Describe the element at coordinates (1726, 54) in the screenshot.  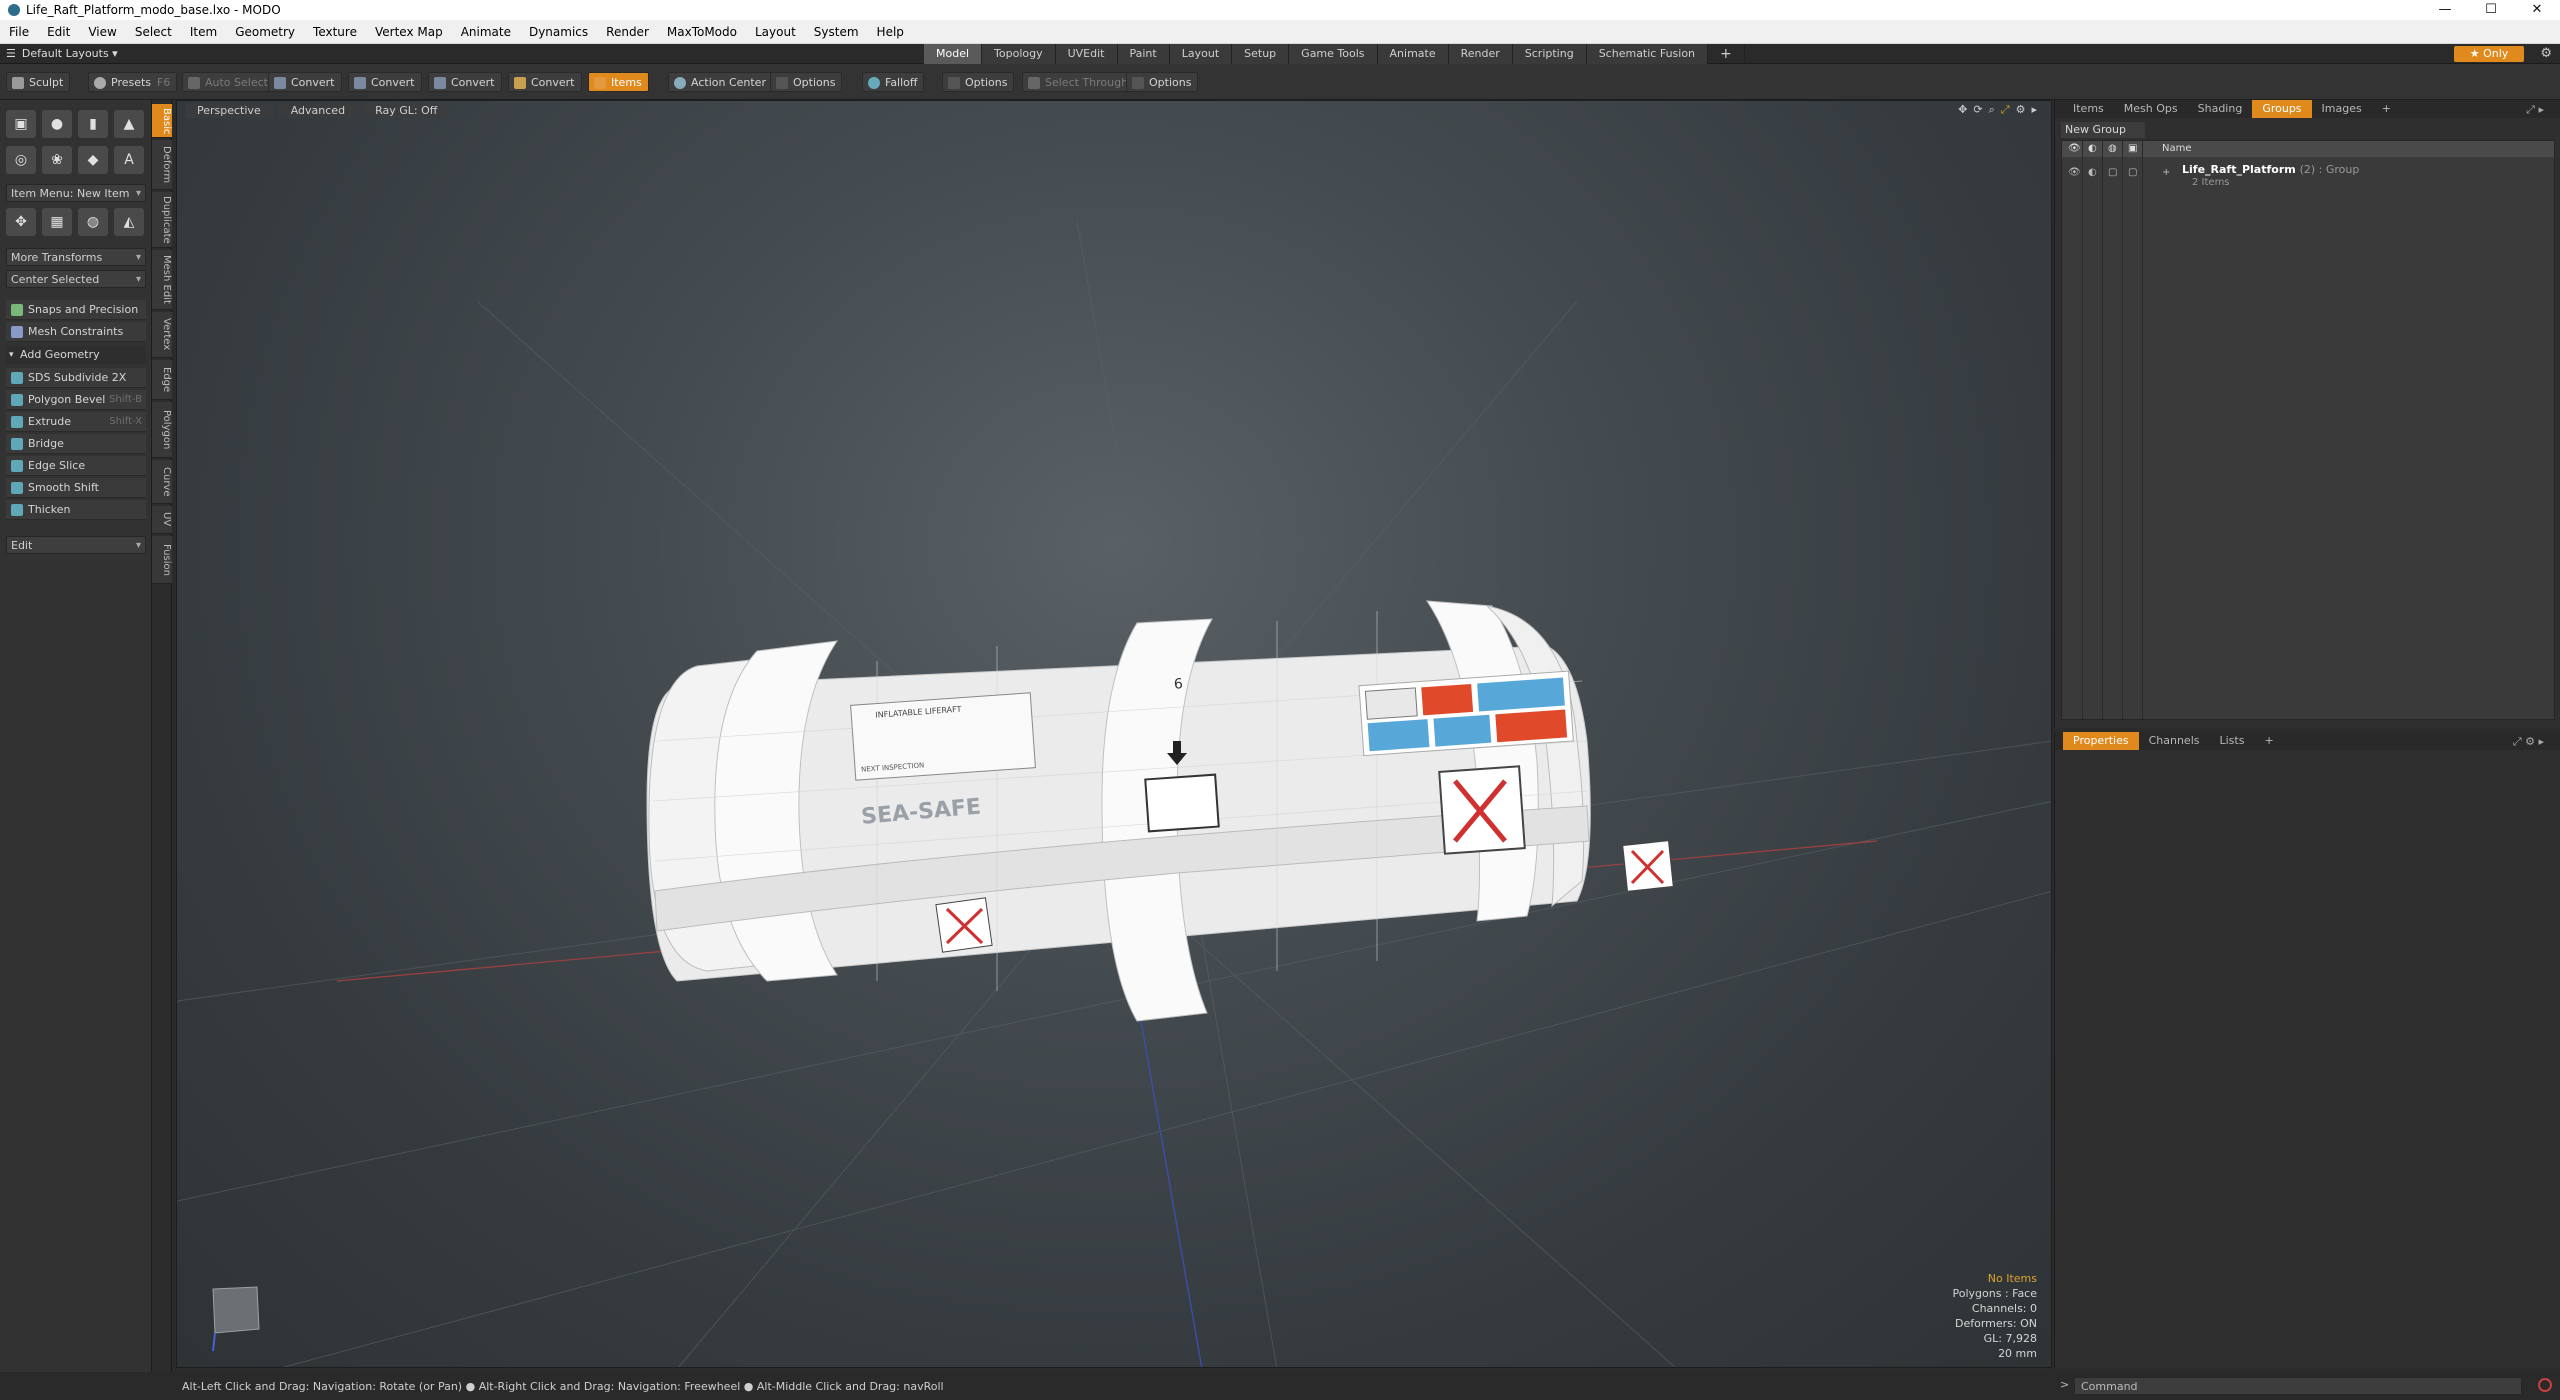
I see `add-layout-tab-button: +` at that location.